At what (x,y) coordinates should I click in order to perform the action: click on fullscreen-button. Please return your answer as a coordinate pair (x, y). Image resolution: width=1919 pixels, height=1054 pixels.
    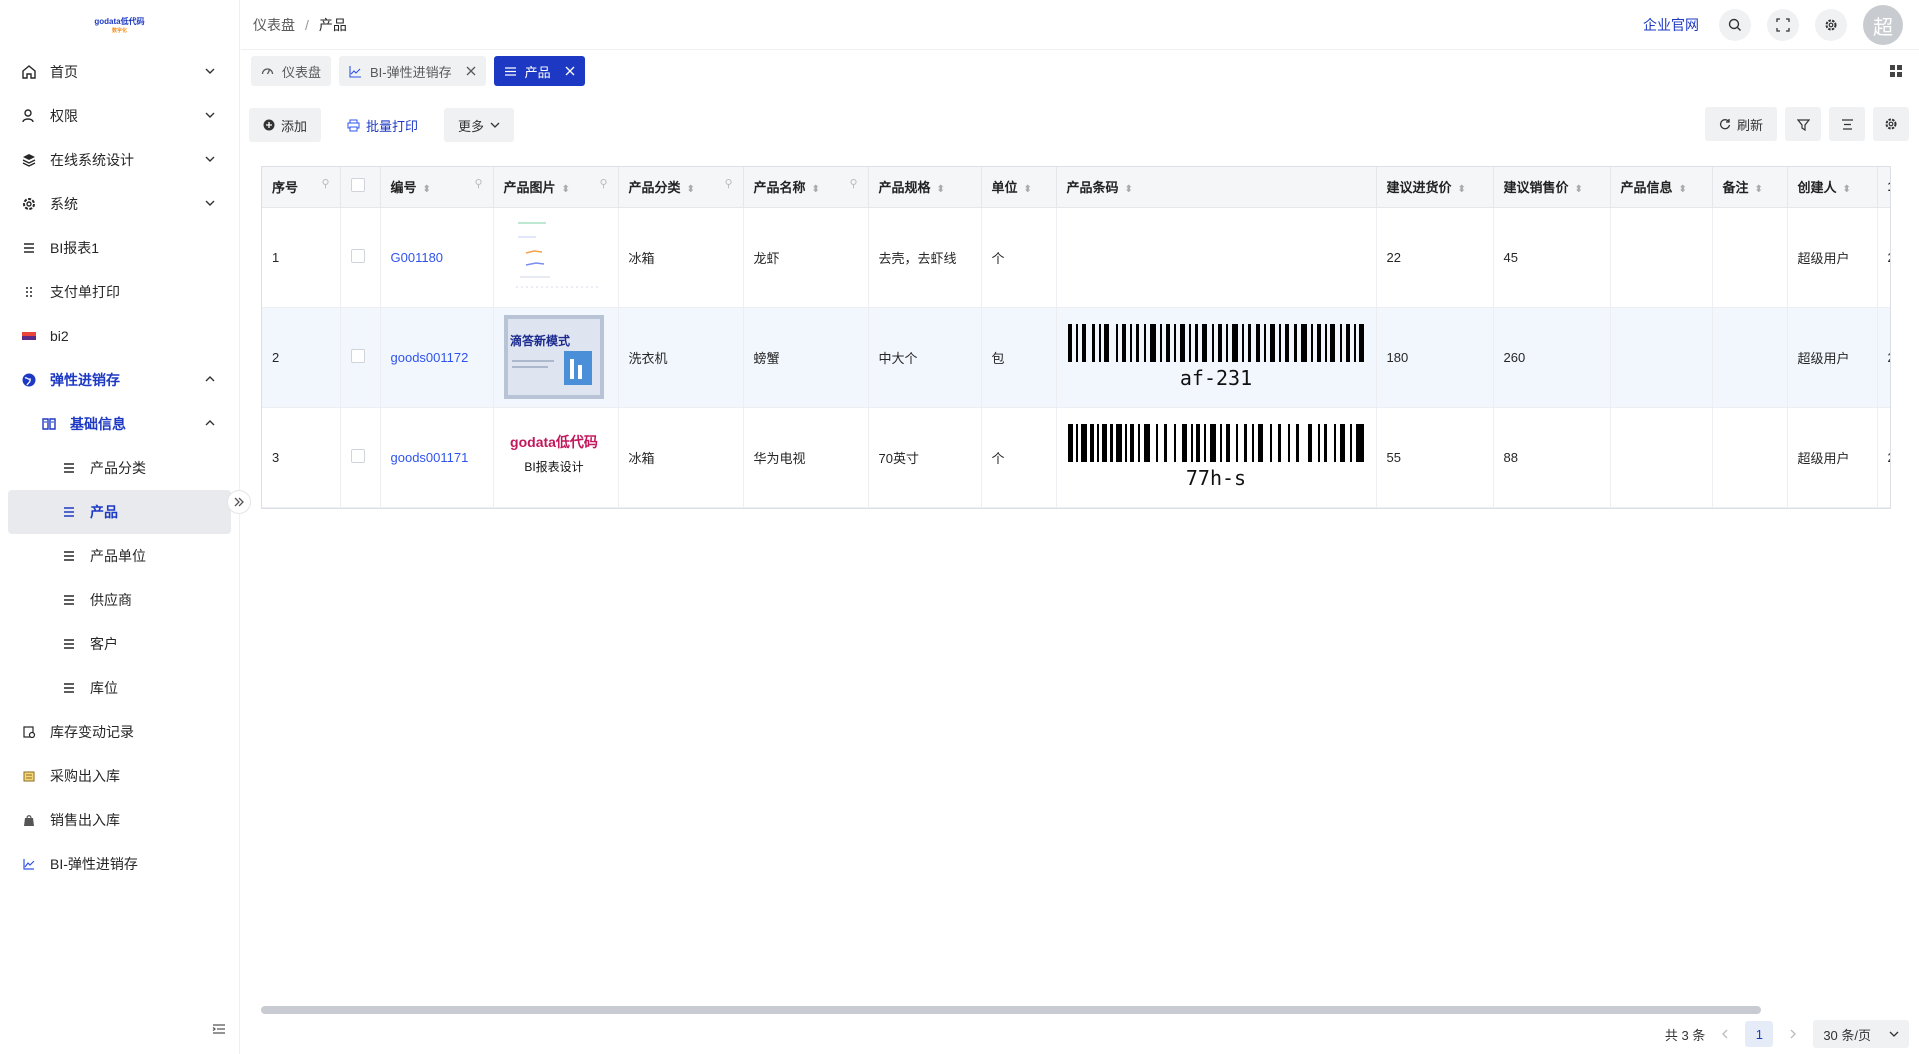
    Looking at the image, I should click on (1783, 25).